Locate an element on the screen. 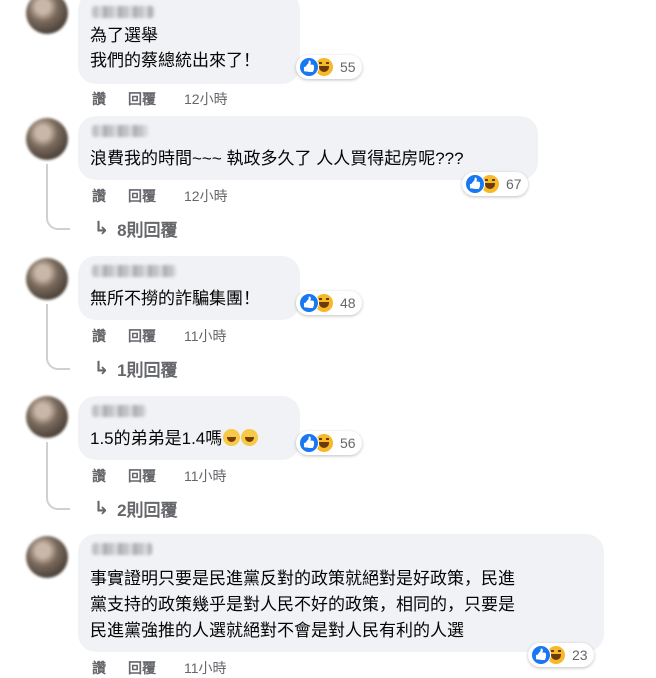 This screenshot has width=656, height=678. view-replies-link: ↳ 8則回覆 is located at coordinates (136, 228).